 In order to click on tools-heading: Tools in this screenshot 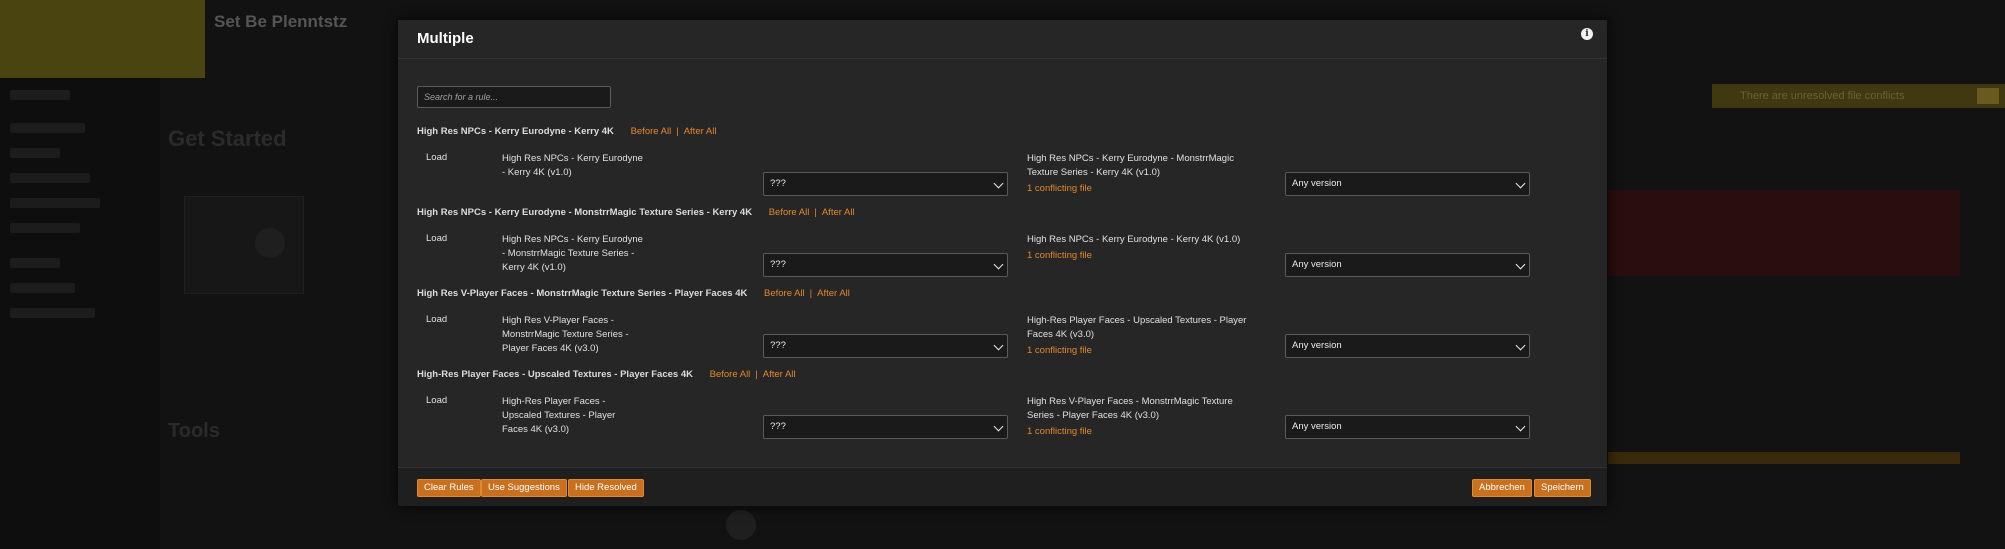, I will do `click(194, 431)`.